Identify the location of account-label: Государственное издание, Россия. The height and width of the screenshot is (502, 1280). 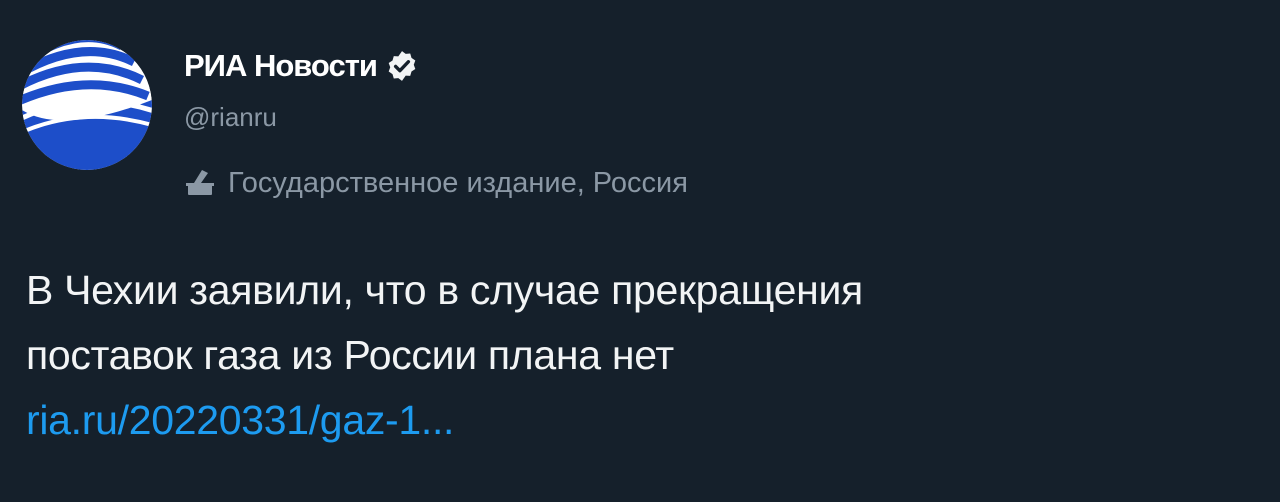
(436, 183).